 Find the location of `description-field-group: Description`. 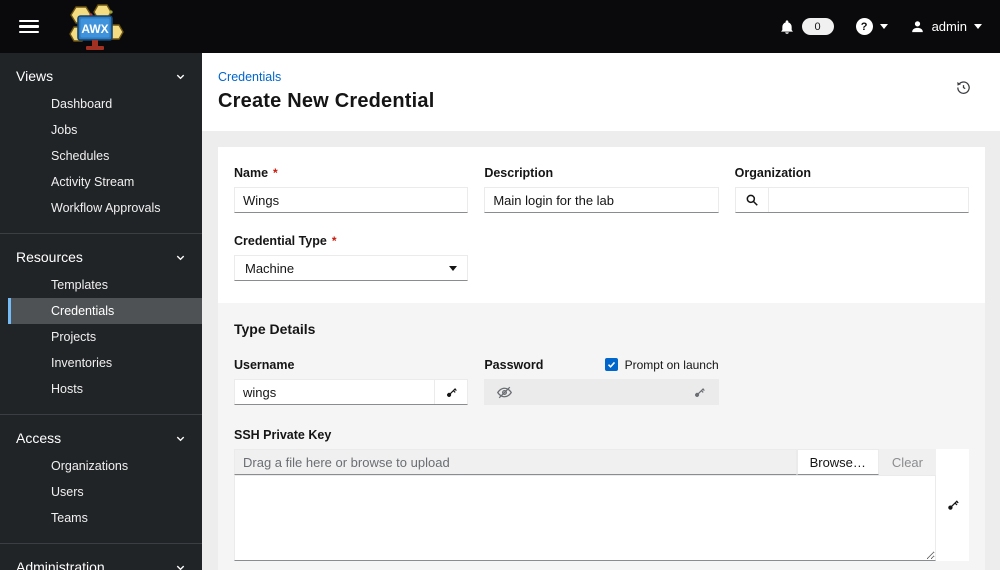

description-field-group: Description is located at coordinates (601, 189).